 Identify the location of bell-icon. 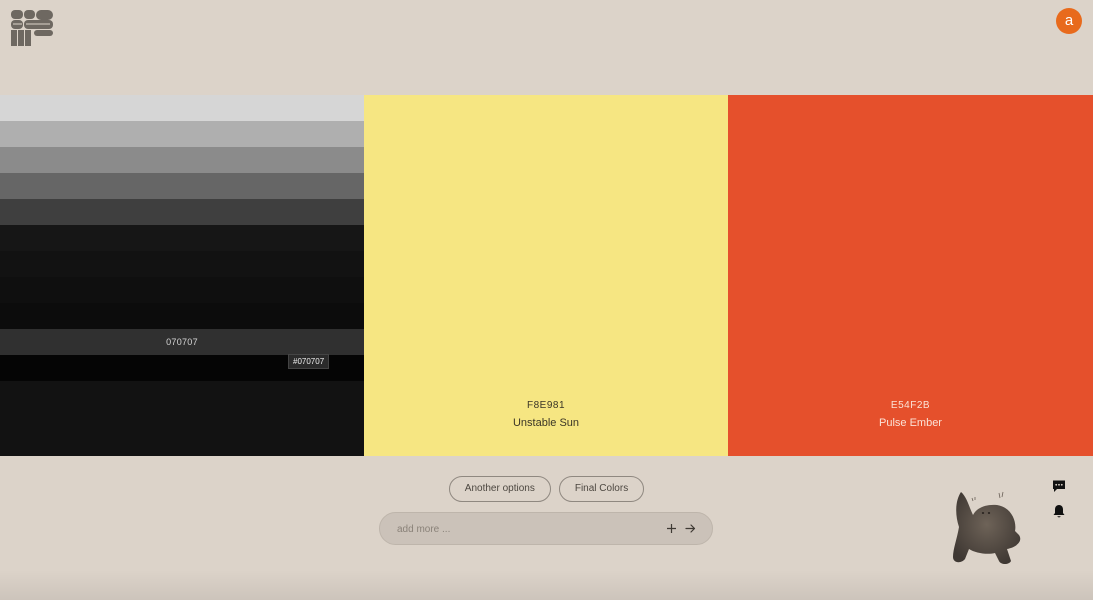
(1059, 511).